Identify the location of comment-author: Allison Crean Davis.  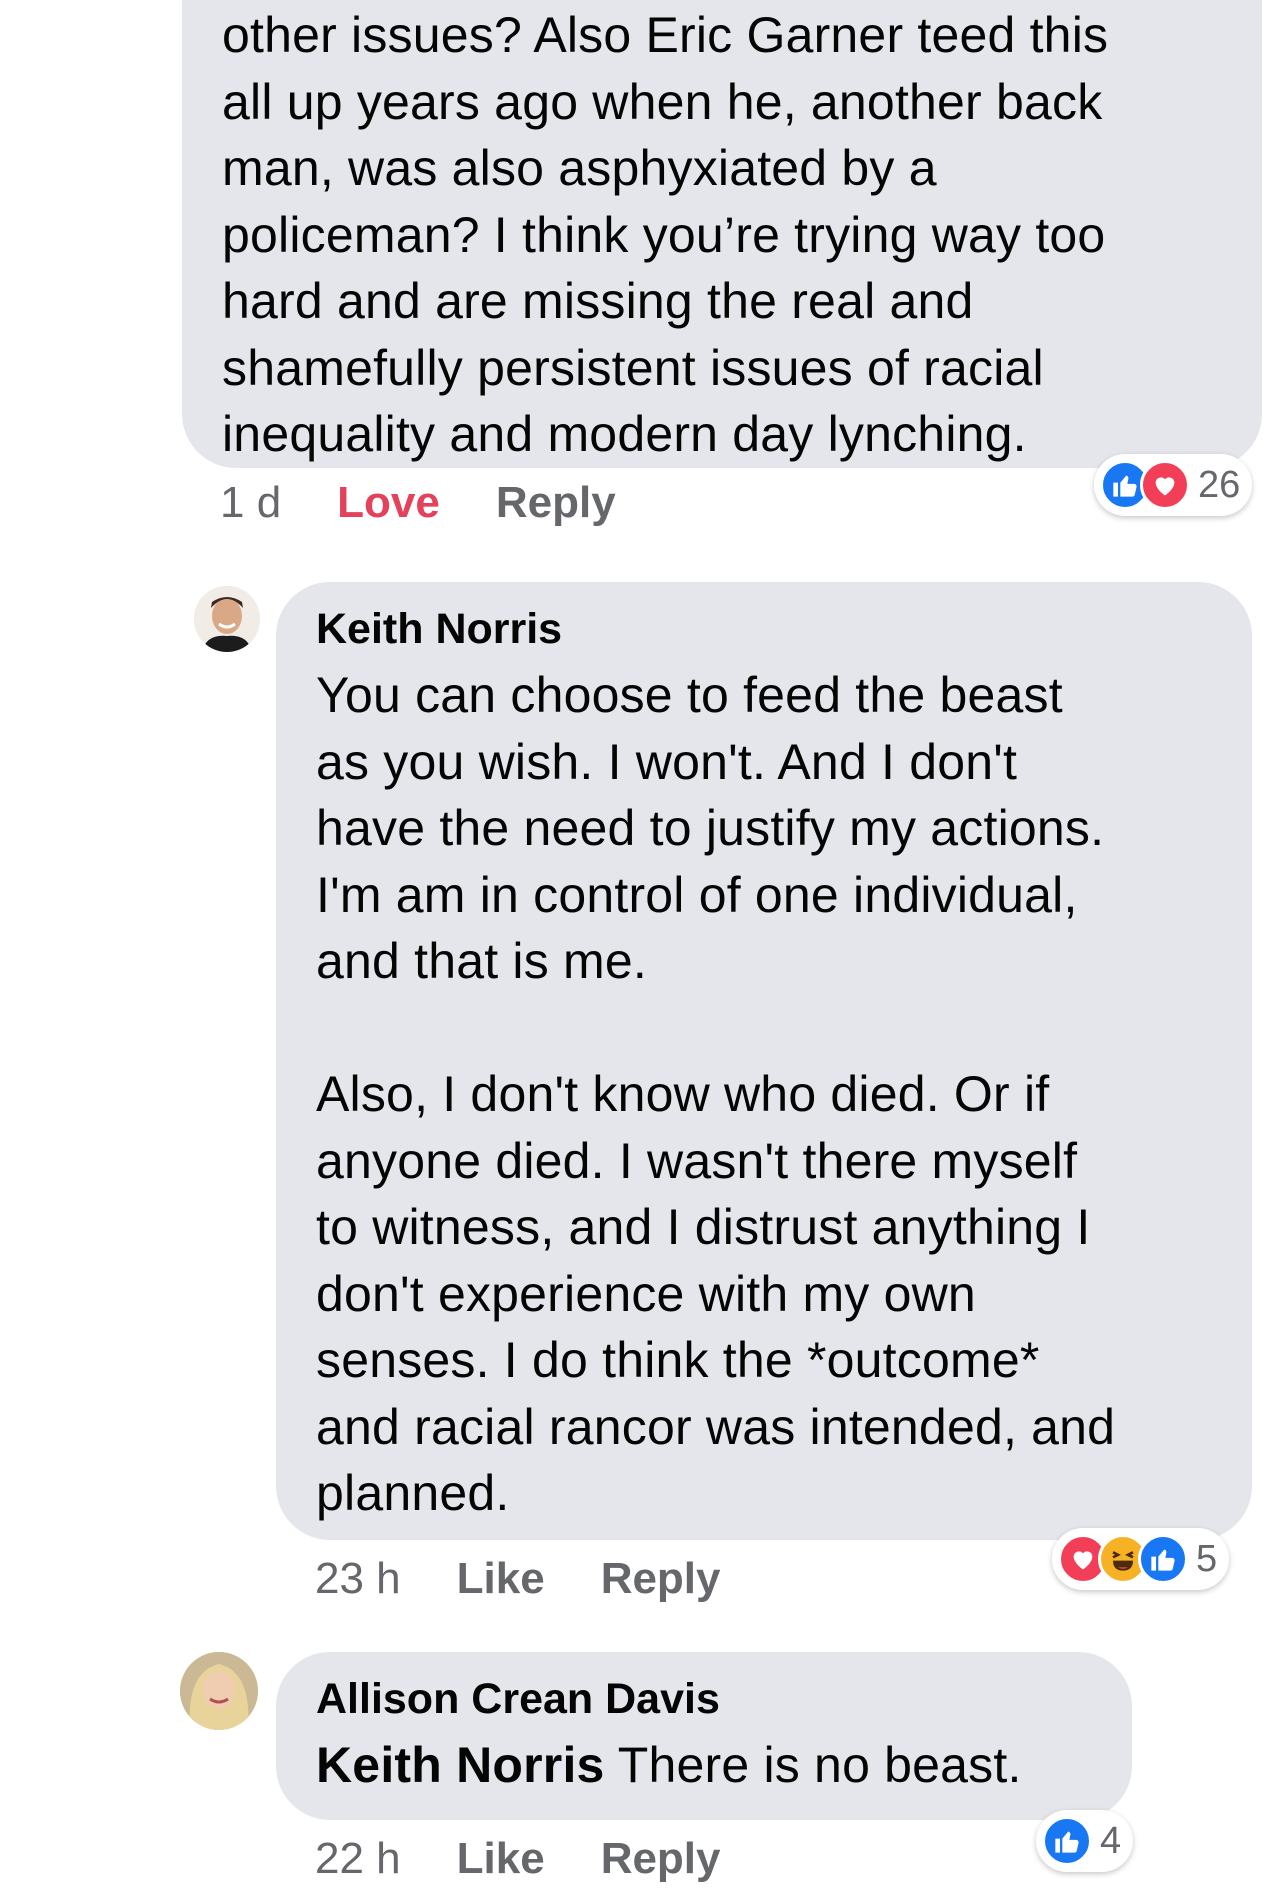
(724, 1699).